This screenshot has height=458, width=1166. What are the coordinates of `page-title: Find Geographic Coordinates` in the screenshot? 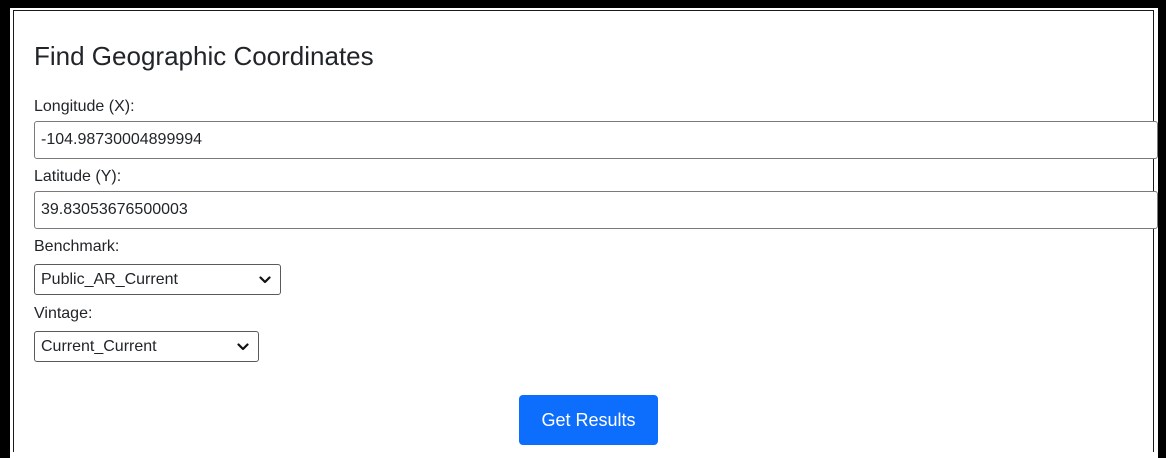 It's located at (204, 56).